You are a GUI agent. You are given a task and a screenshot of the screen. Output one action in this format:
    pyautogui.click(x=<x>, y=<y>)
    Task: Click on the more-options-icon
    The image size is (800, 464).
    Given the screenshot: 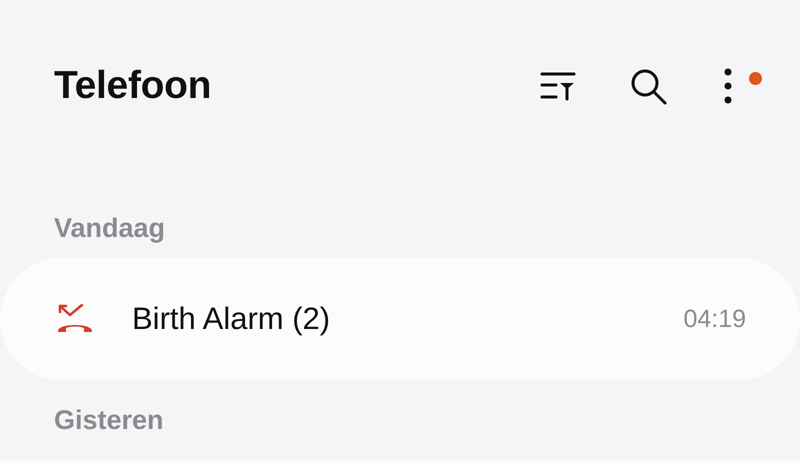 What is the action you would take?
    pyautogui.click(x=728, y=86)
    